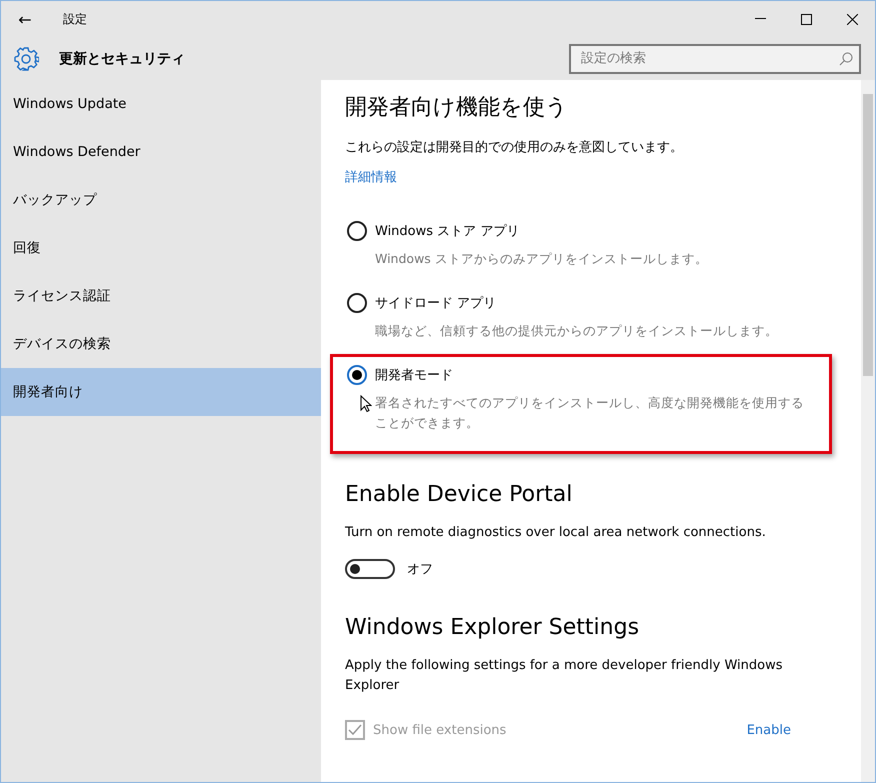  I want to click on checkbox-label: Show file extensions, so click(440, 730).